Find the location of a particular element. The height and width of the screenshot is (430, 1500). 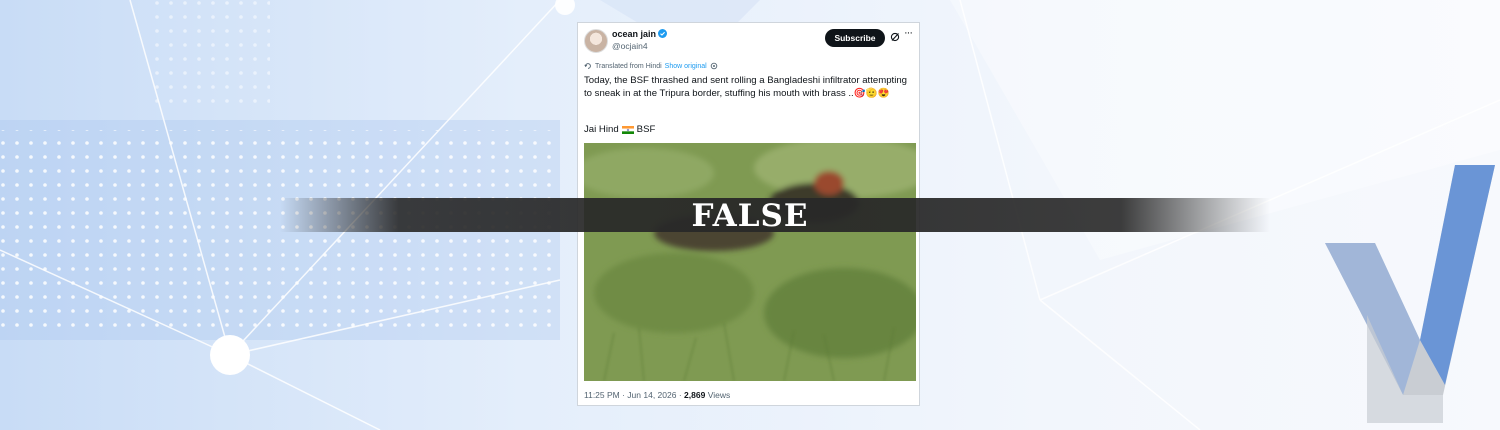

views-count: 2,869 is located at coordinates (695, 395).